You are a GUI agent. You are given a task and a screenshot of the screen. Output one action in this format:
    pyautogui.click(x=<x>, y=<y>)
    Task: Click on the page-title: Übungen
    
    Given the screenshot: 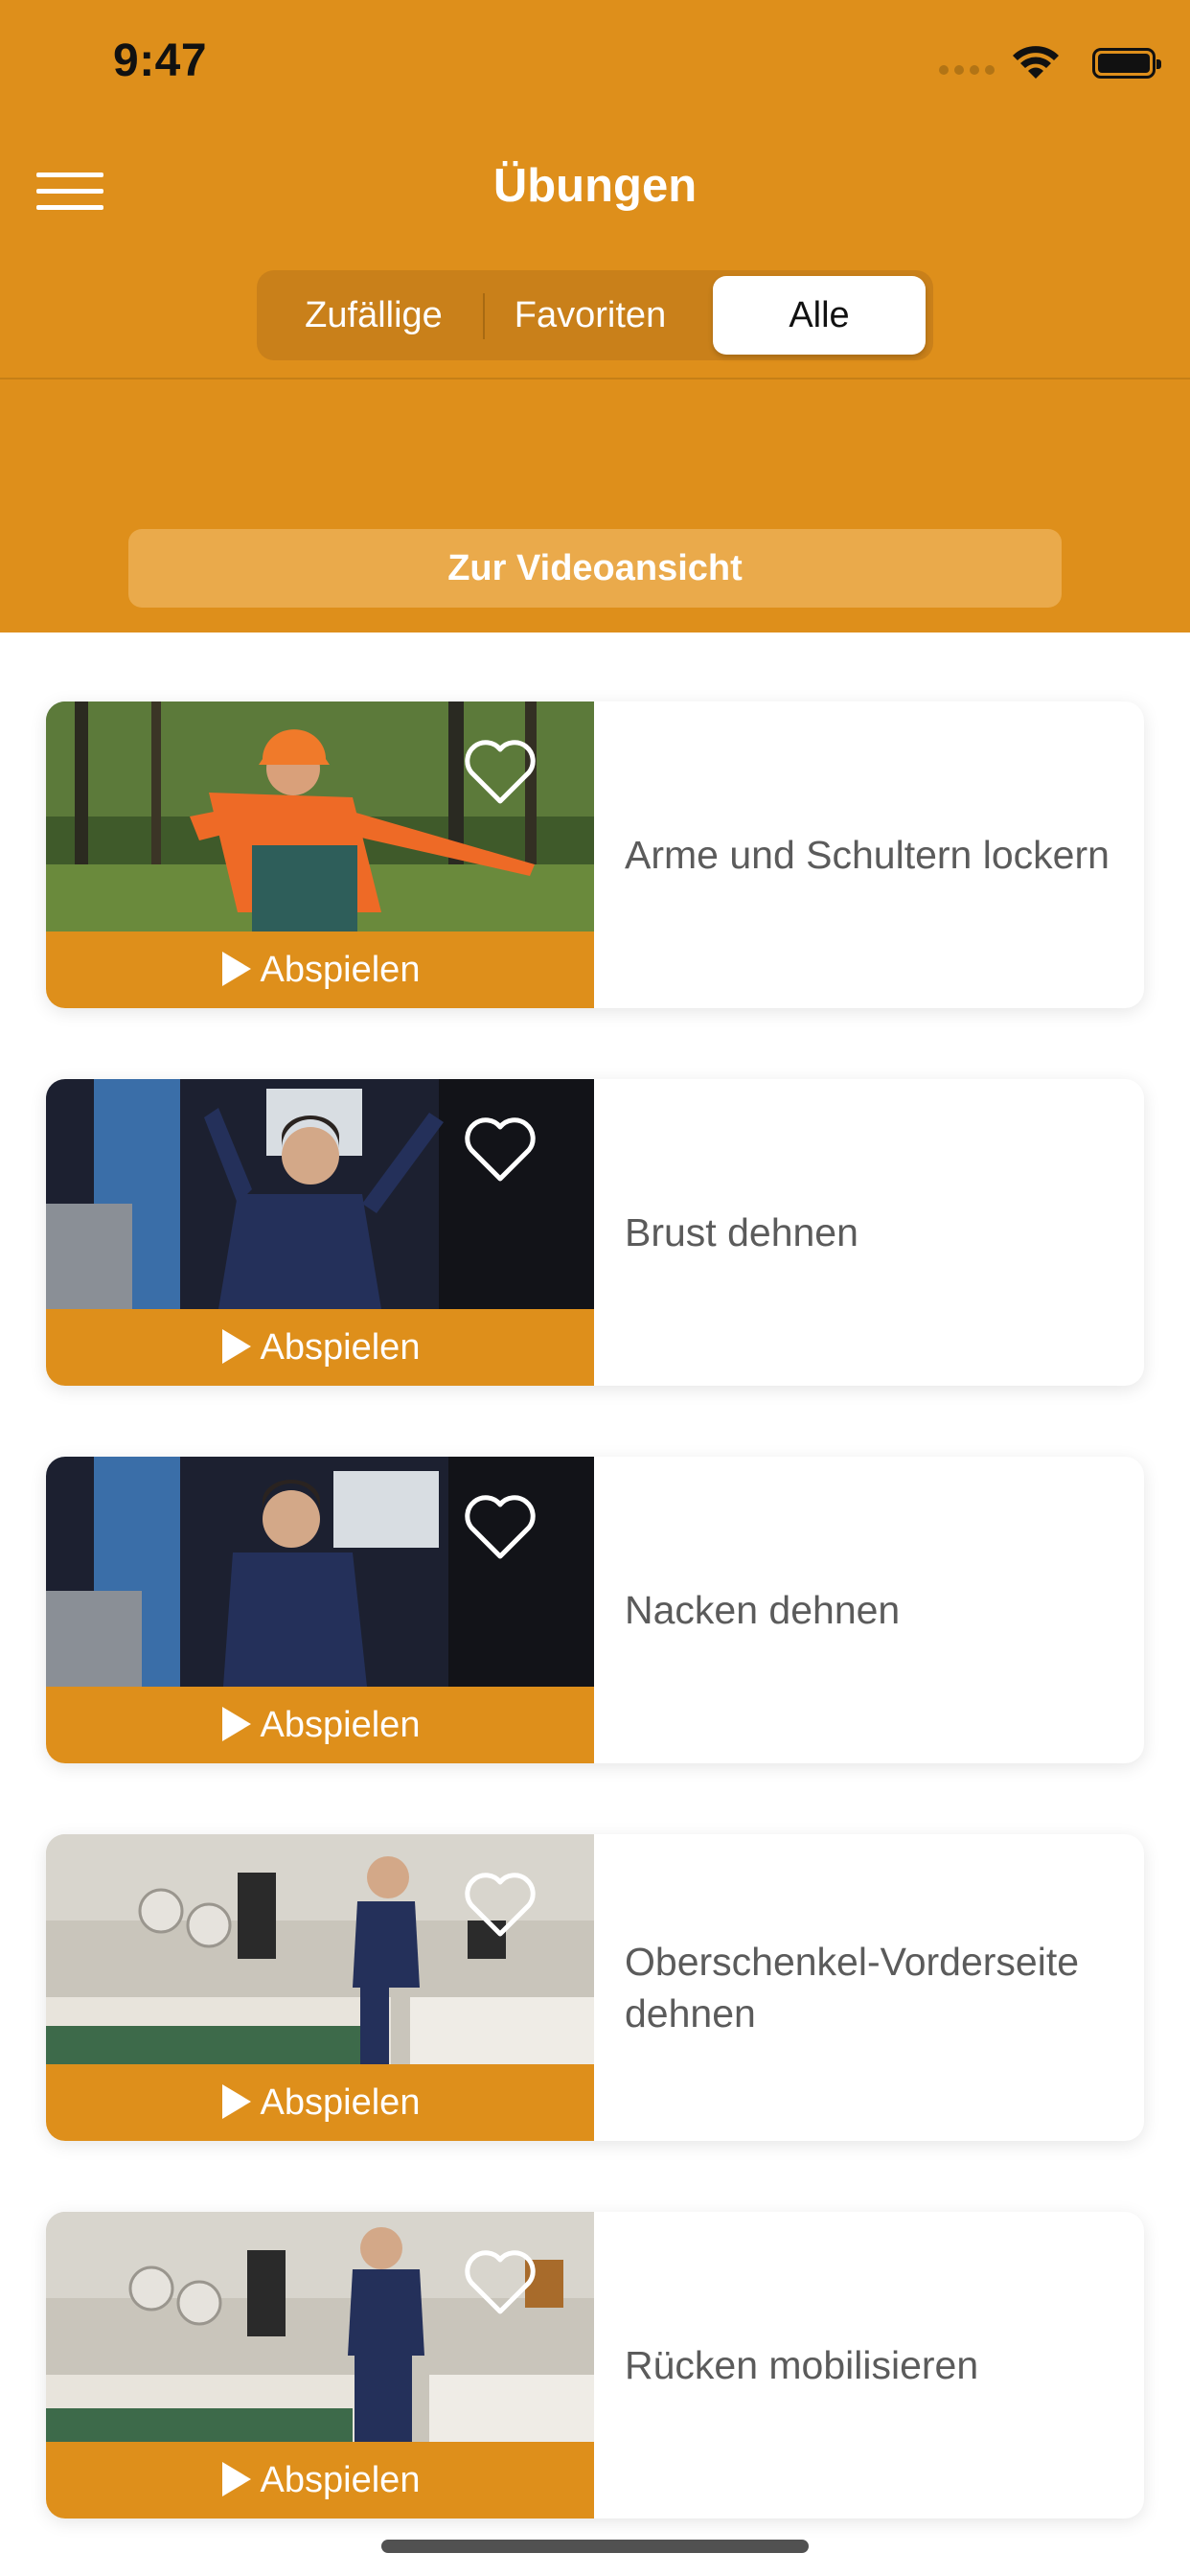 What is the action you would take?
    pyautogui.click(x=595, y=186)
    